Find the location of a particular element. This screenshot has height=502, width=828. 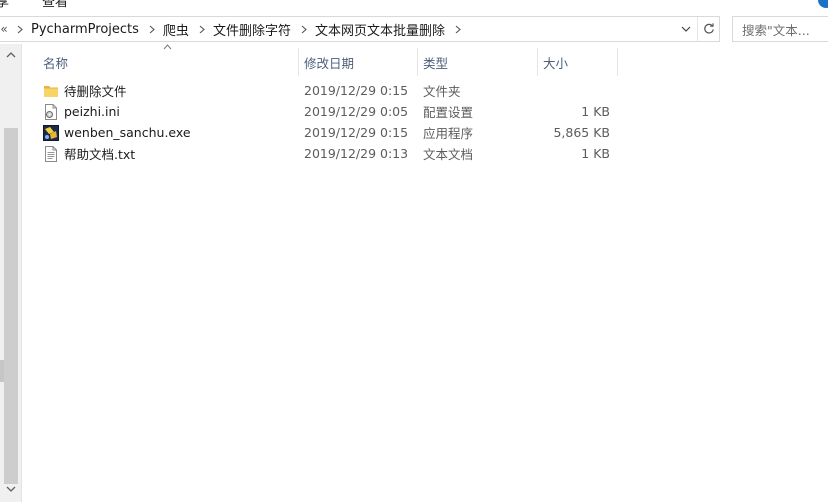

text-file-icon is located at coordinates (51, 153).